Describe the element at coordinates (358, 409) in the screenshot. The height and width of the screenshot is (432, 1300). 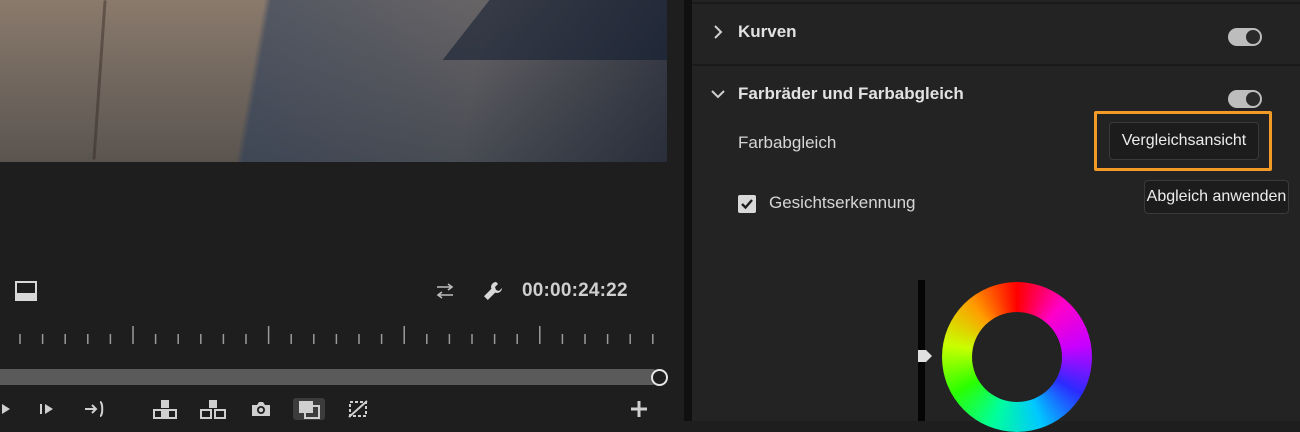
I see `proxy-toggle-icon` at that location.